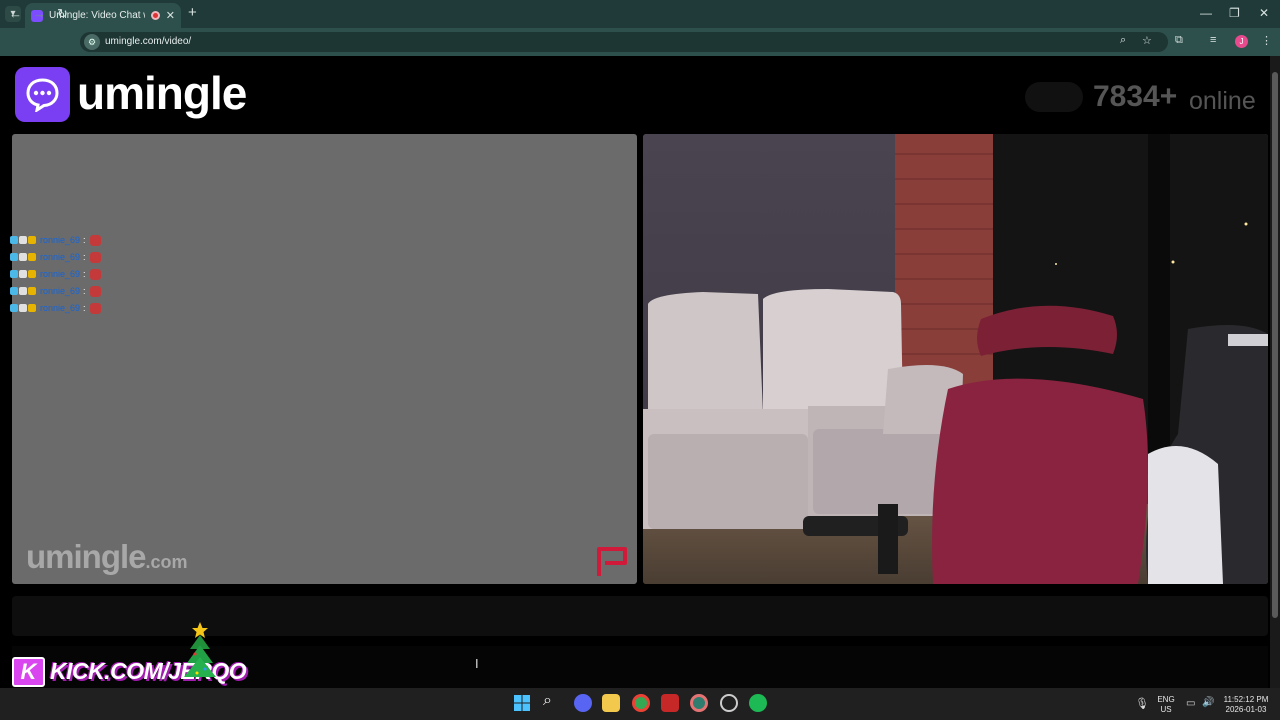 The width and height of the screenshot is (1280, 720). What do you see at coordinates (1166, 705) in the screenshot?
I see `language-indicator: ENG US` at bounding box center [1166, 705].